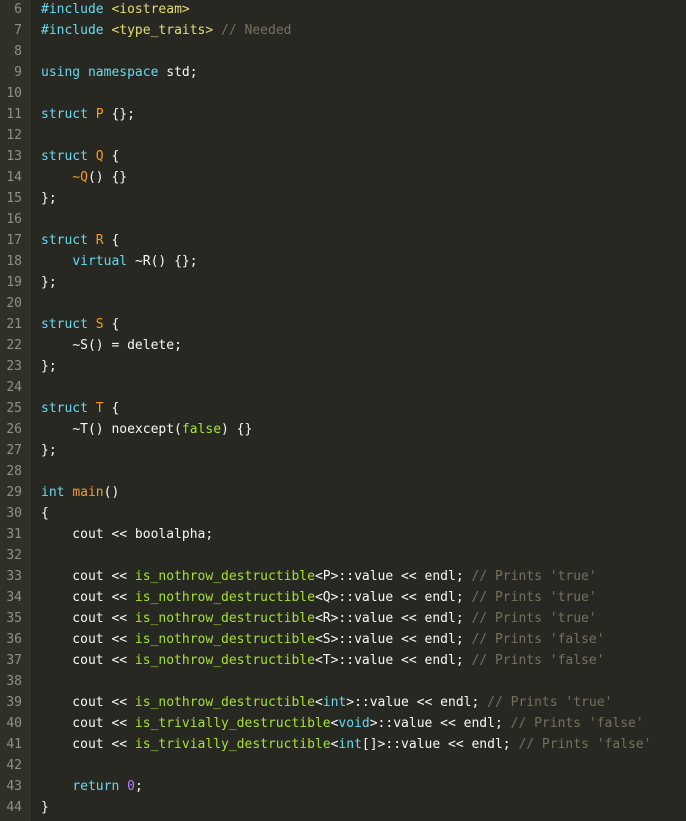  I want to click on code-text: #include <type_traits> // Needed, so click(166, 30).